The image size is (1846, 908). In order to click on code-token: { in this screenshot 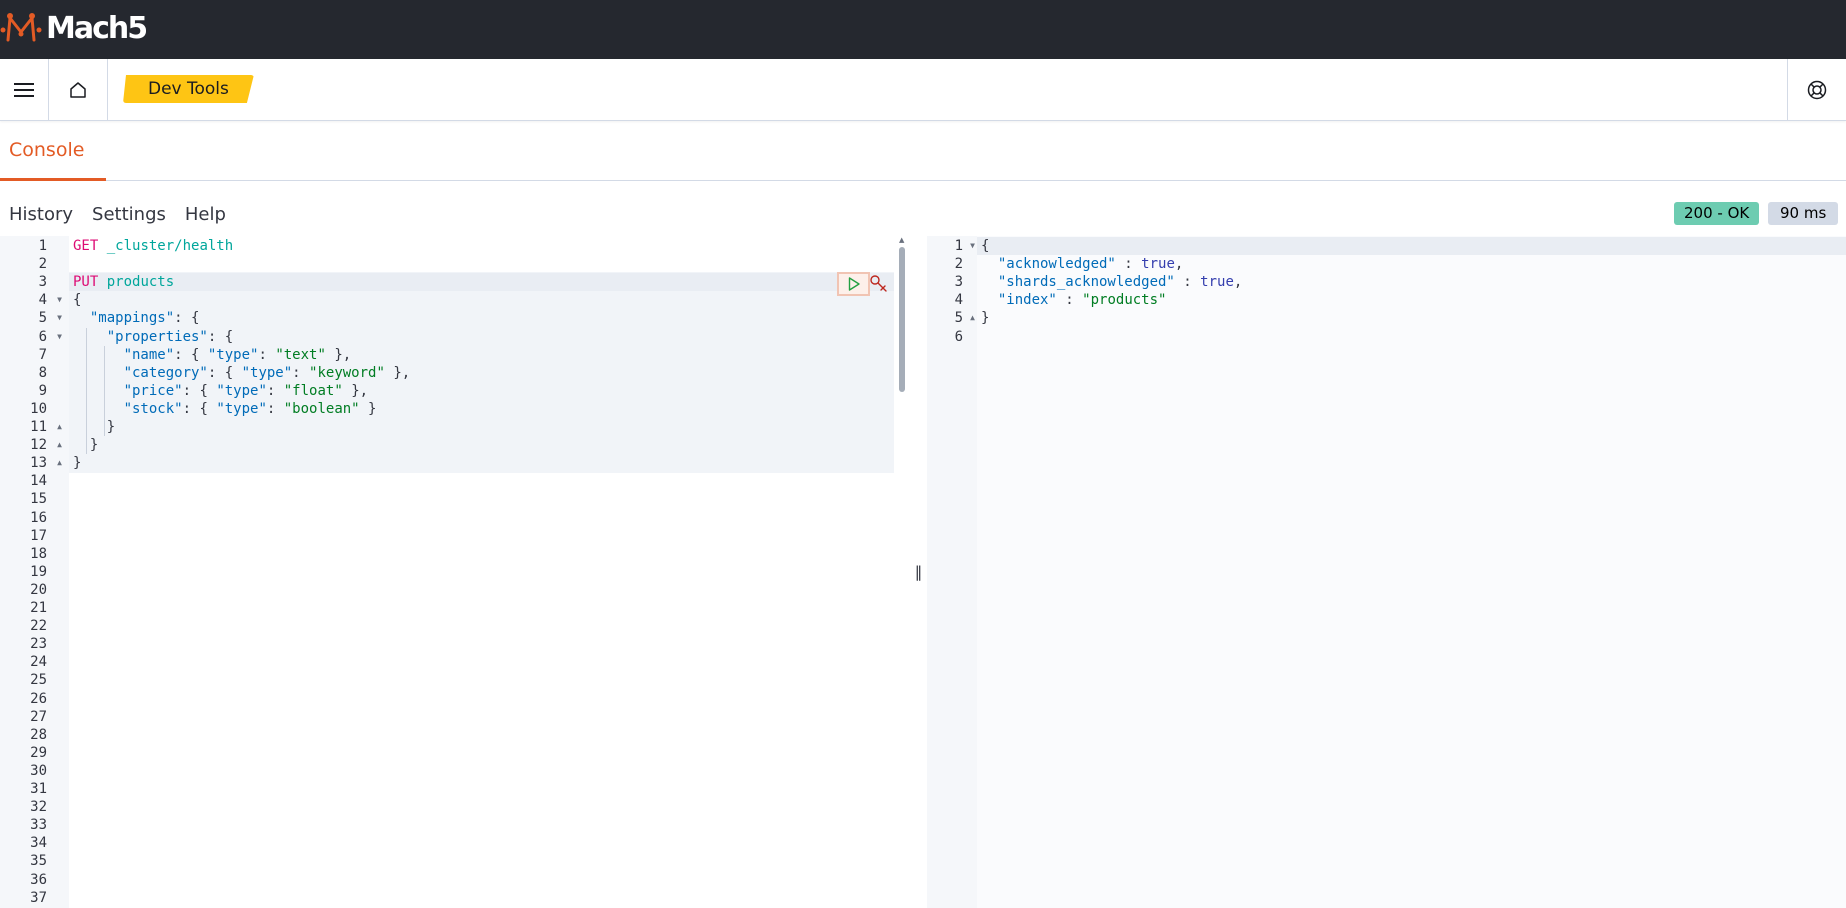, I will do `click(77, 300)`.